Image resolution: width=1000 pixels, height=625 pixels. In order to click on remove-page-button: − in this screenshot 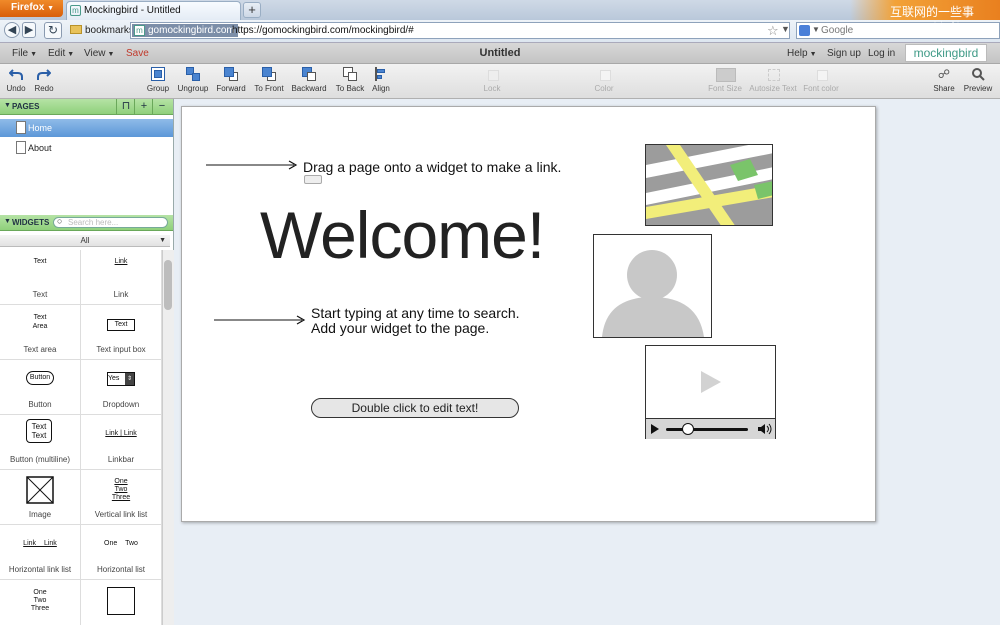, I will do `click(161, 106)`.